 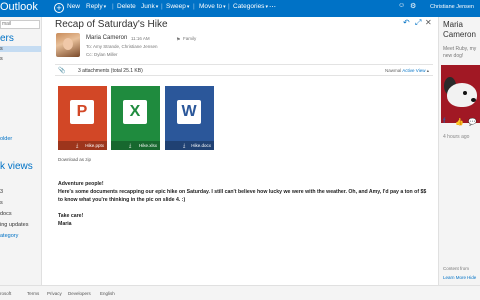 I want to click on footer: rosoft Terms Privacy Developers English, so click(x=240, y=292).